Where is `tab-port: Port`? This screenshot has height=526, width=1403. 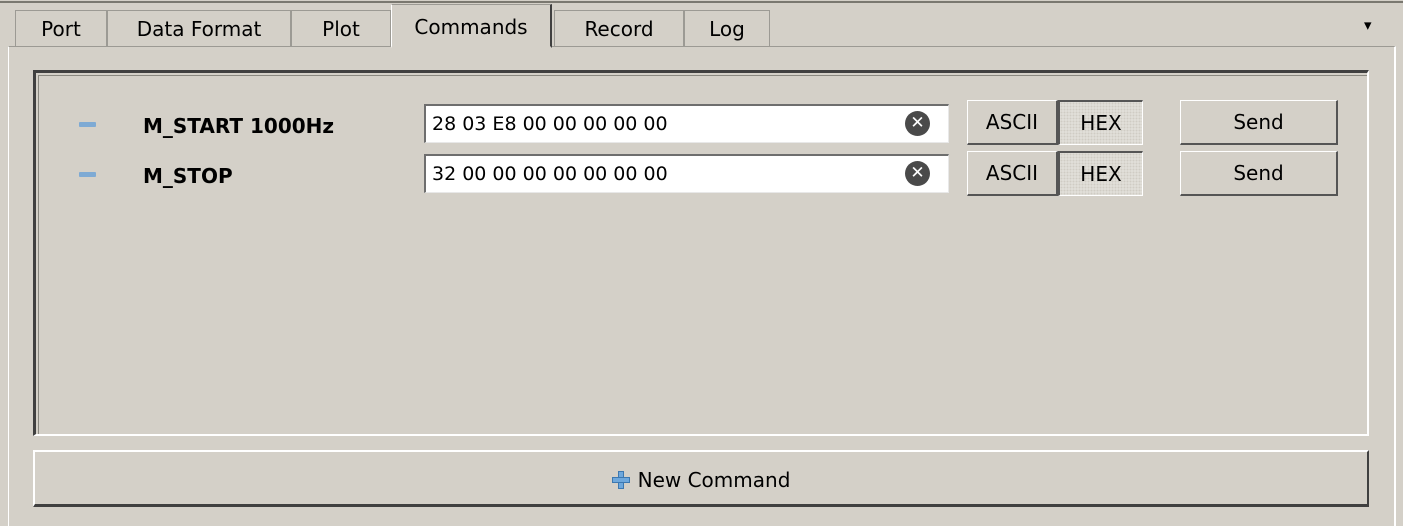
tab-port: Port is located at coordinates (61, 28).